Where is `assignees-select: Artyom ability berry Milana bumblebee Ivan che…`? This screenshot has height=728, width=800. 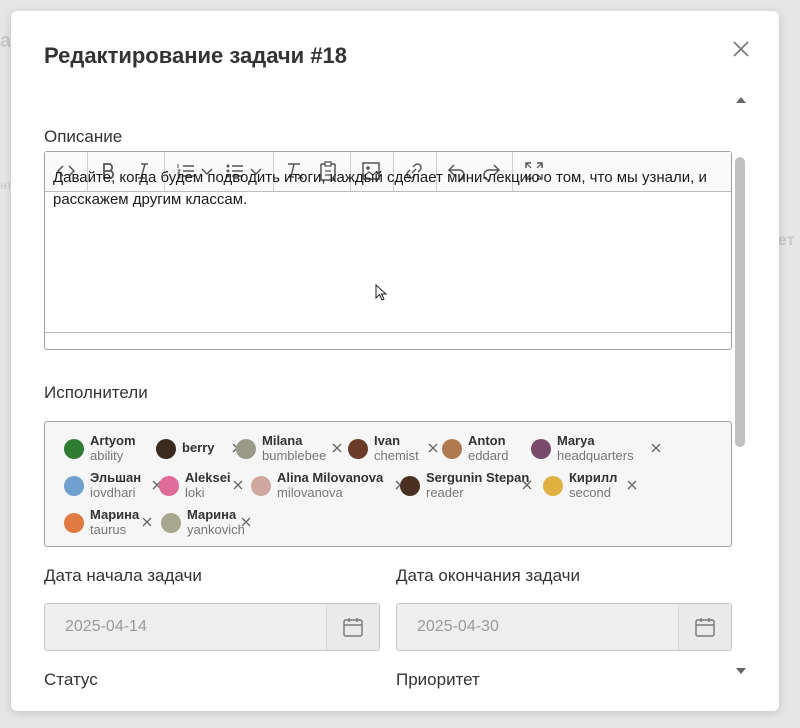 assignees-select: Artyom ability berry Milana bumblebee Ivan che… is located at coordinates (388, 484).